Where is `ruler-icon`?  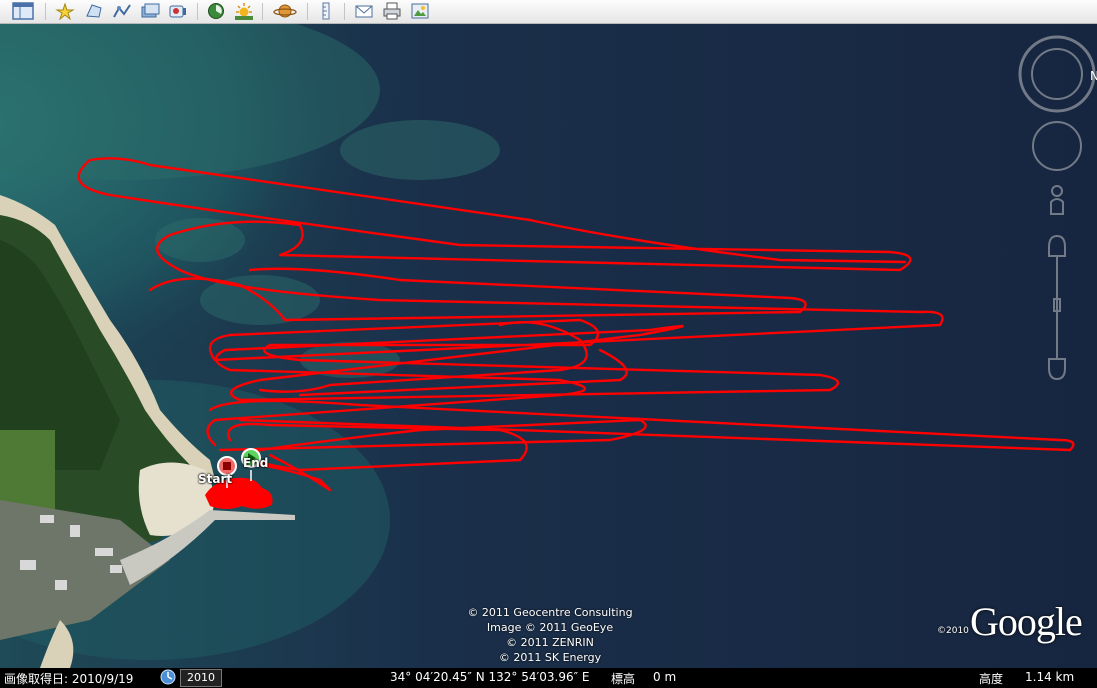
ruler-icon is located at coordinates (326, 11).